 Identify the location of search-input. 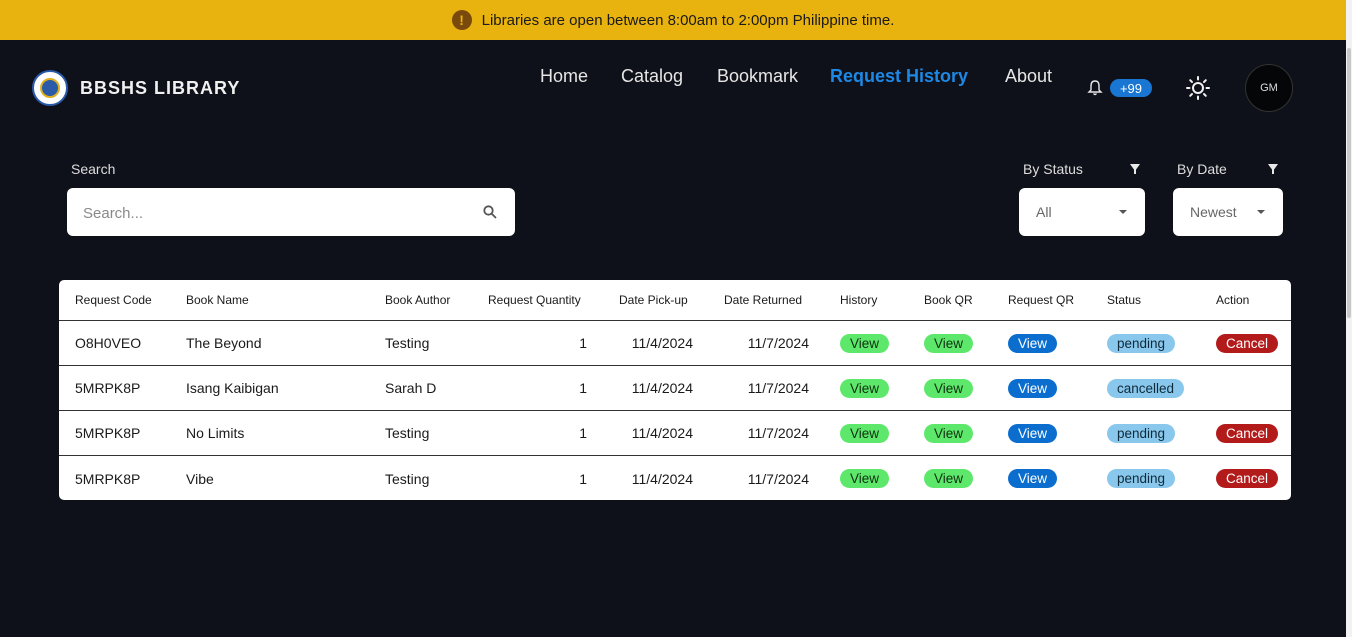
(273, 213).